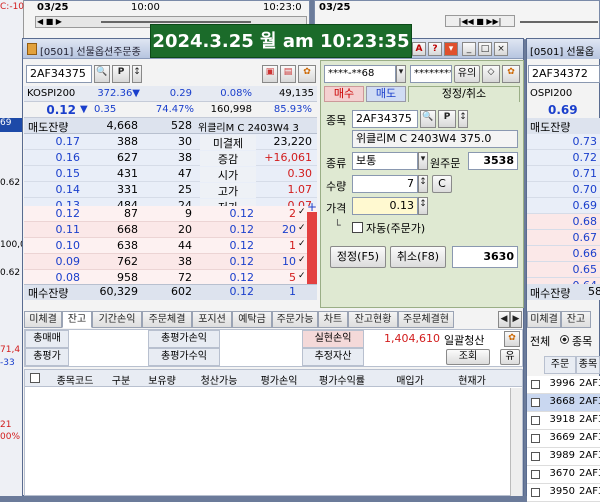 Image resolution: width=600 pixels, height=502 pixels. What do you see at coordinates (442, 184) in the screenshot?
I see `qty-c-button: C` at bounding box center [442, 184].